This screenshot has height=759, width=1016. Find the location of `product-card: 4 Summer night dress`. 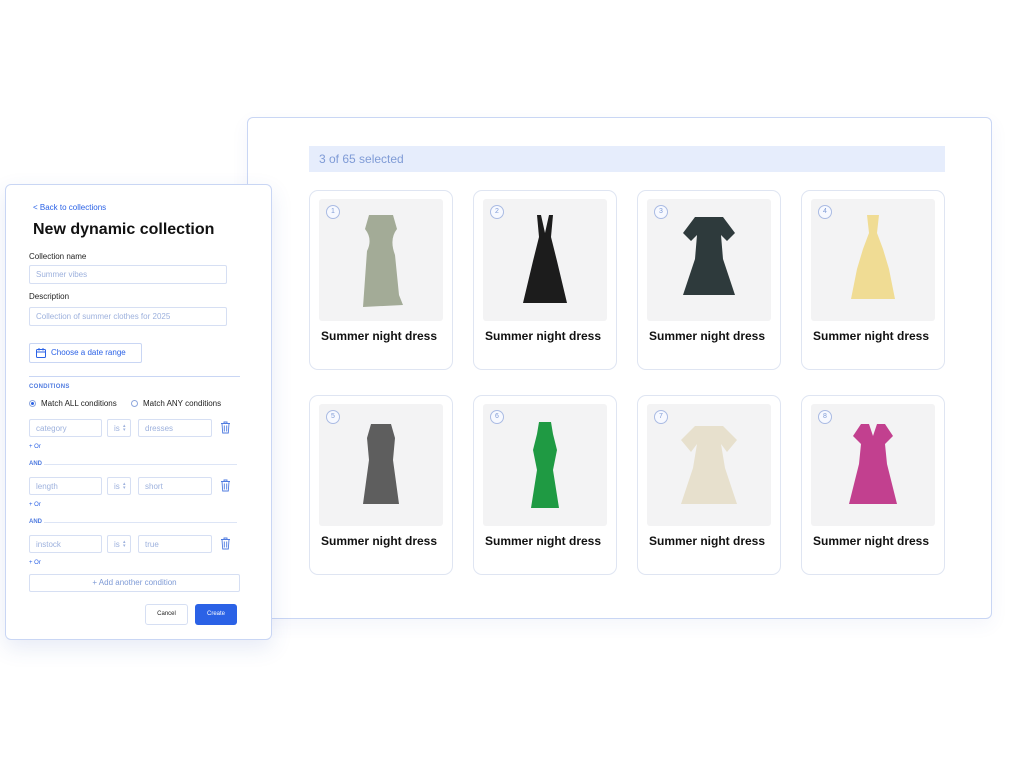

product-card: 4 Summer night dress is located at coordinates (873, 280).